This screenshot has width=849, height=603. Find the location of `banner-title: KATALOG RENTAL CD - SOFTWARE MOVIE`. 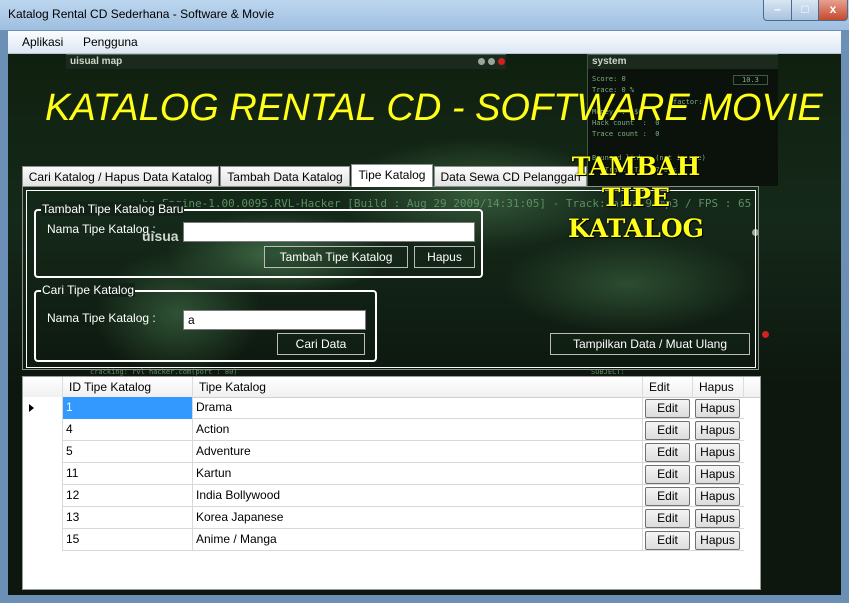

banner-title: KATALOG RENTAL CD - SOFTWARE MOVIE is located at coordinates (434, 108).